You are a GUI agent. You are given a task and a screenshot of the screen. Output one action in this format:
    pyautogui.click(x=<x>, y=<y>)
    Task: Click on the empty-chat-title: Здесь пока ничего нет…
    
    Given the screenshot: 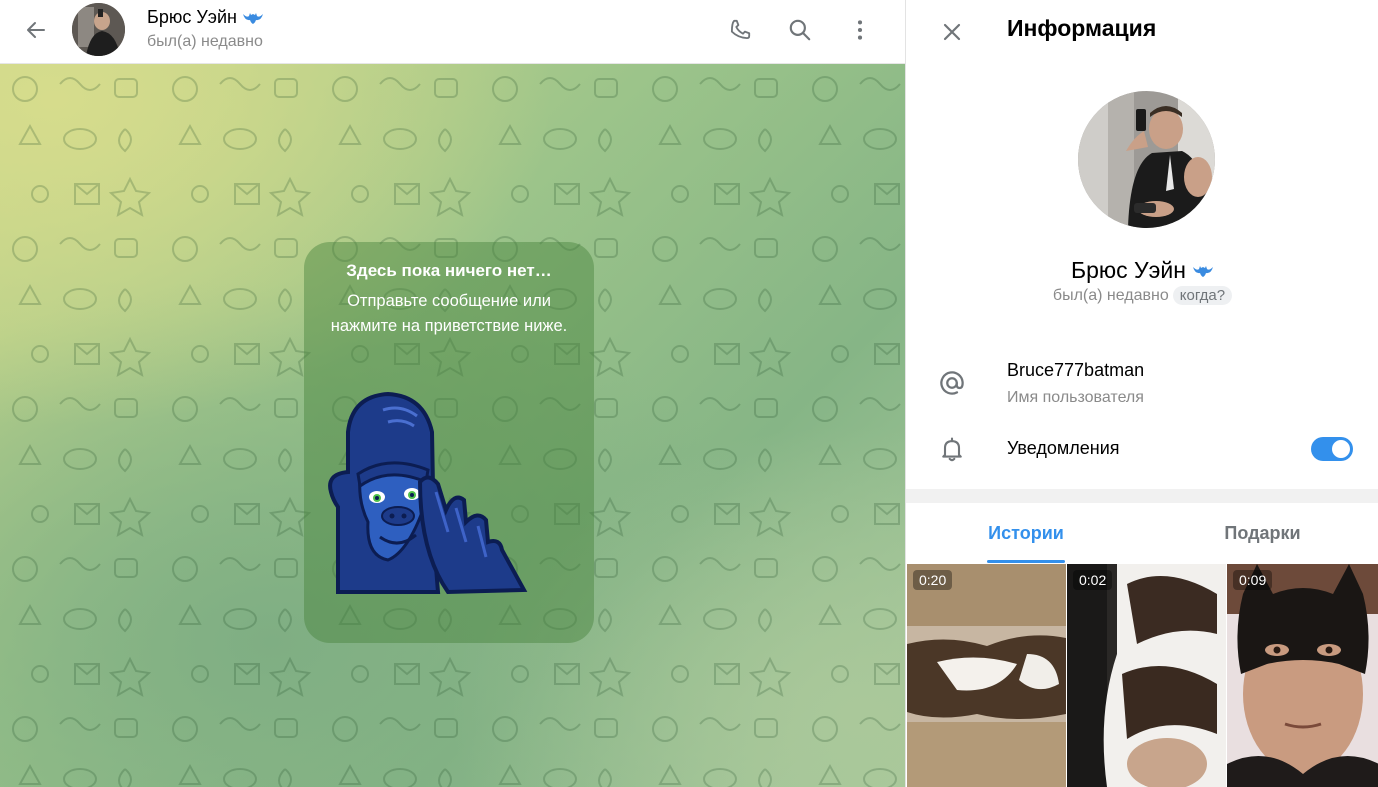 What is the action you would take?
    pyautogui.click(x=449, y=270)
    